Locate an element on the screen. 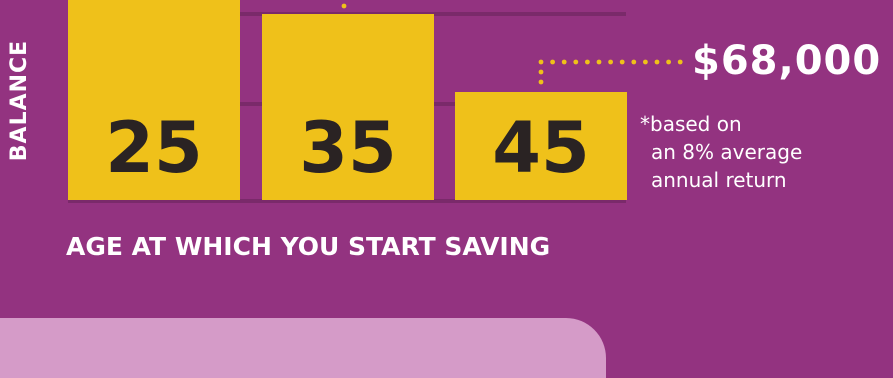 The height and width of the screenshot is (378, 893). y-axis-label: BALANCE is located at coordinates (20, 100).